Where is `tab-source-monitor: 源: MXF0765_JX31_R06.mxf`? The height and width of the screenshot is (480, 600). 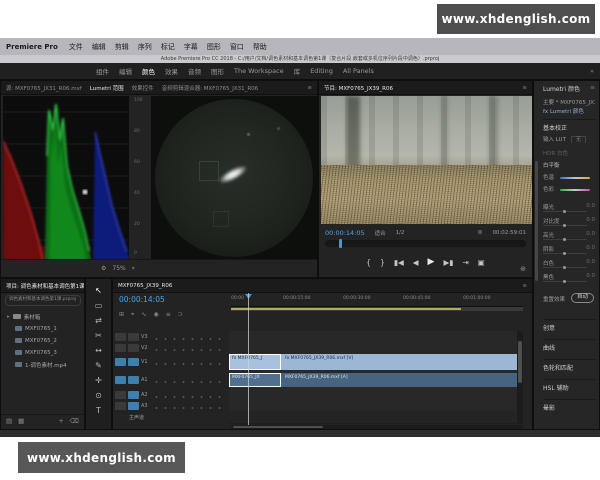
tab-source-monitor: 源: MXF0765_JX31_R06.mxf is located at coordinates (44, 88).